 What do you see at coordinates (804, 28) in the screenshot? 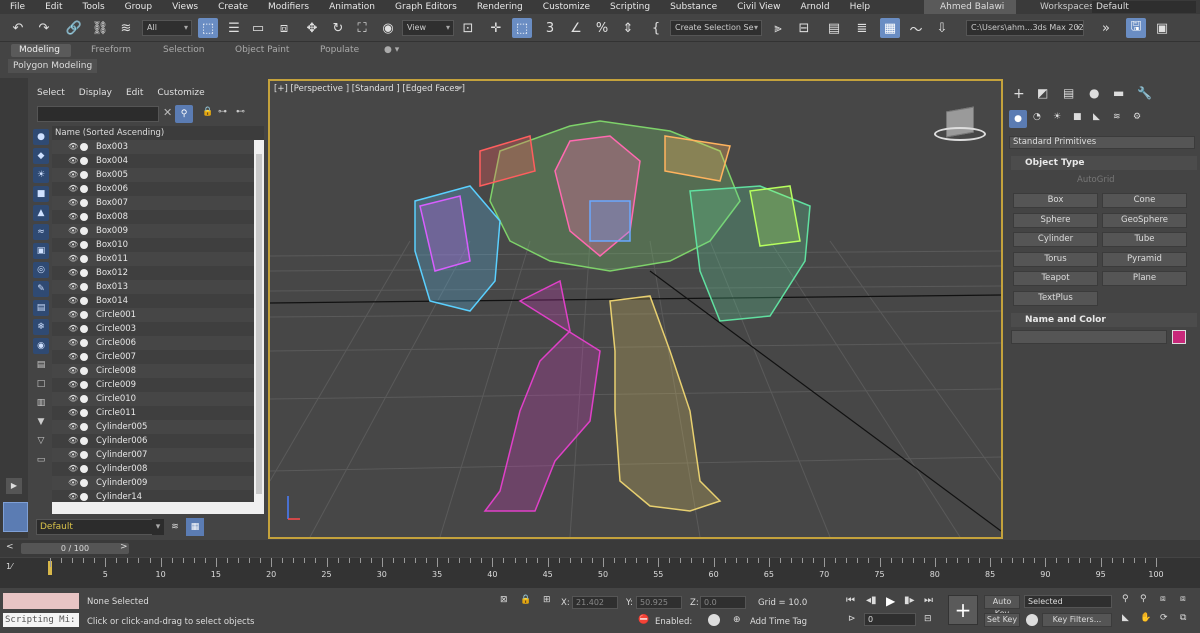
I see `align-icon: ⊟` at bounding box center [804, 28].